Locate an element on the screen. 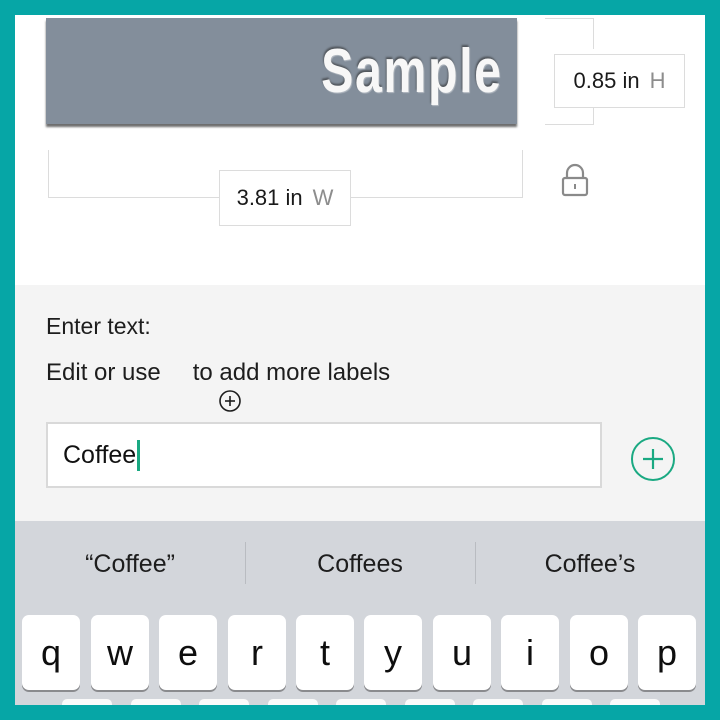 The width and height of the screenshot is (720, 720). key-p: p is located at coordinates (667, 652).